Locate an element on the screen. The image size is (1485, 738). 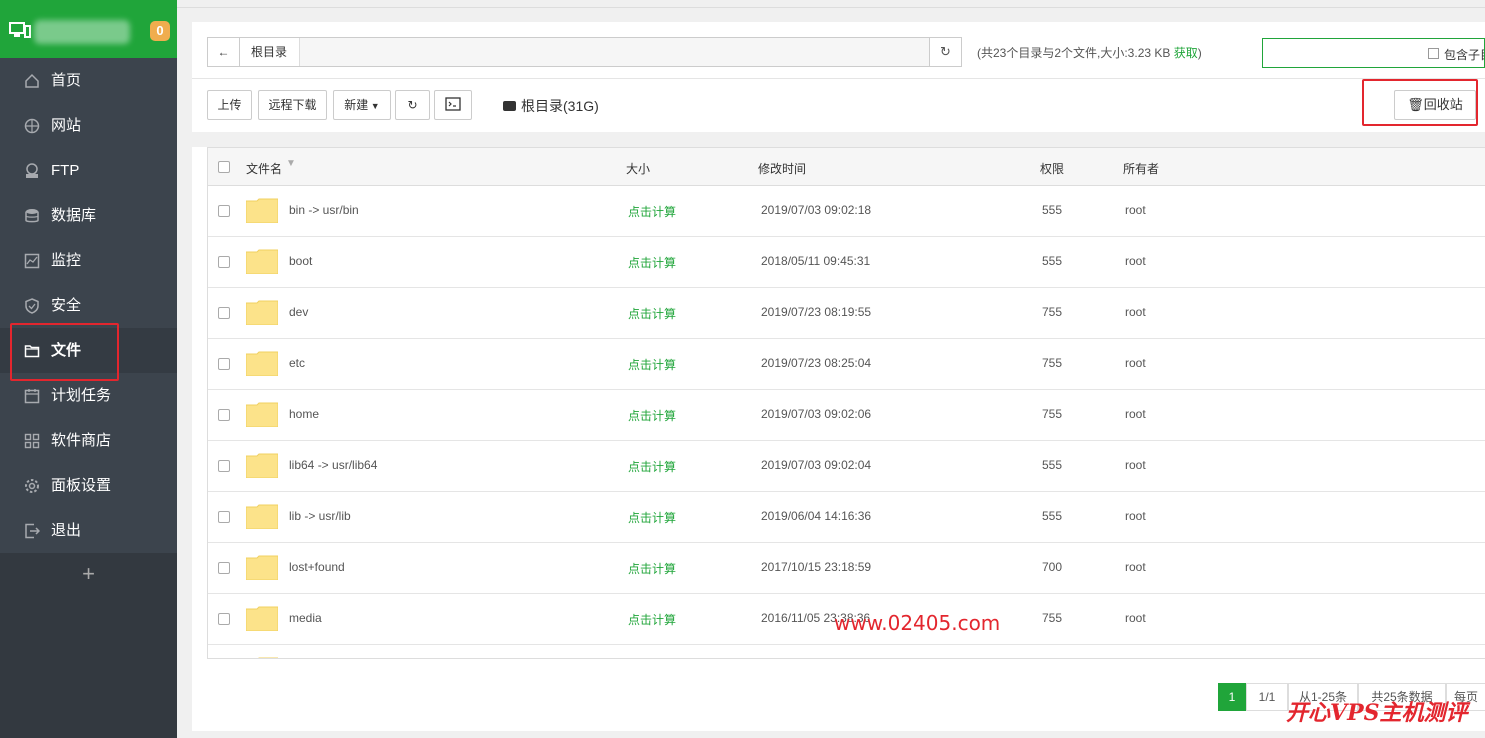
disk-selector: 根目录(31G) is located at coordinates (551, 106).